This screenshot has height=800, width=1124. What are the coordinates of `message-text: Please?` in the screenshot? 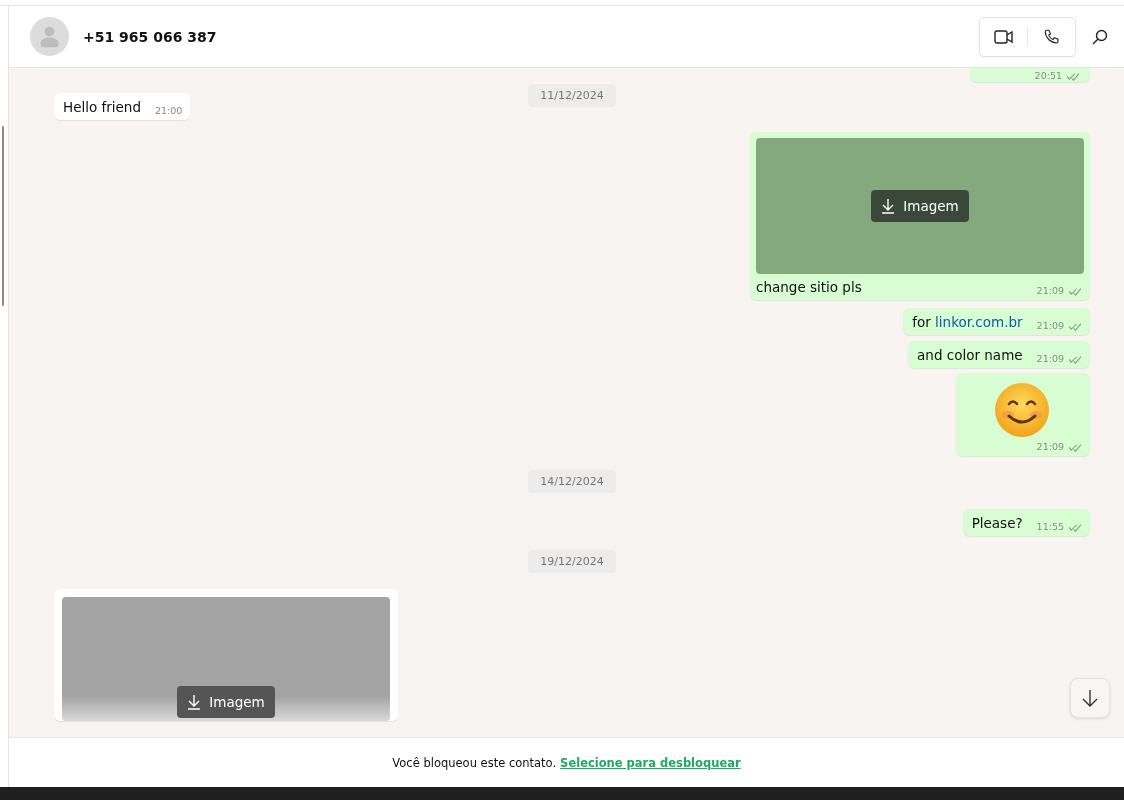 It's located at (997, 523).